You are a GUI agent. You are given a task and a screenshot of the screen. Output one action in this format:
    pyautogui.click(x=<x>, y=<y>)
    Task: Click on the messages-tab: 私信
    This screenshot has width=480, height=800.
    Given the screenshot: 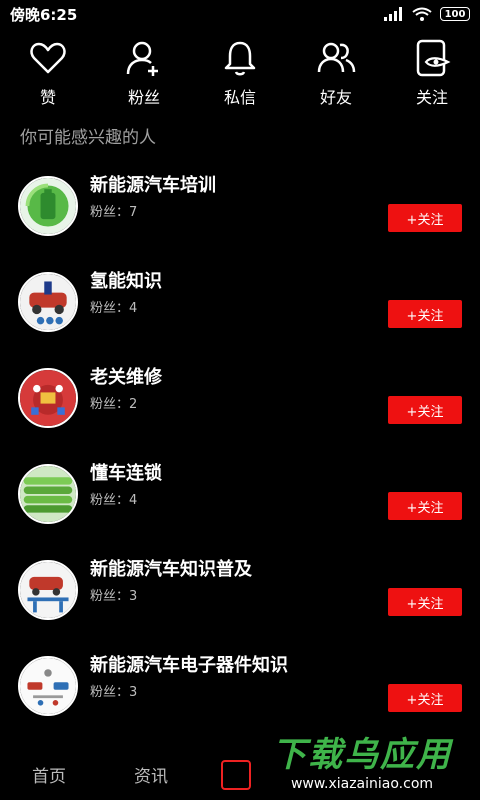 What is the action you would take?
    pyautogui.click(x=240, y=73)
    